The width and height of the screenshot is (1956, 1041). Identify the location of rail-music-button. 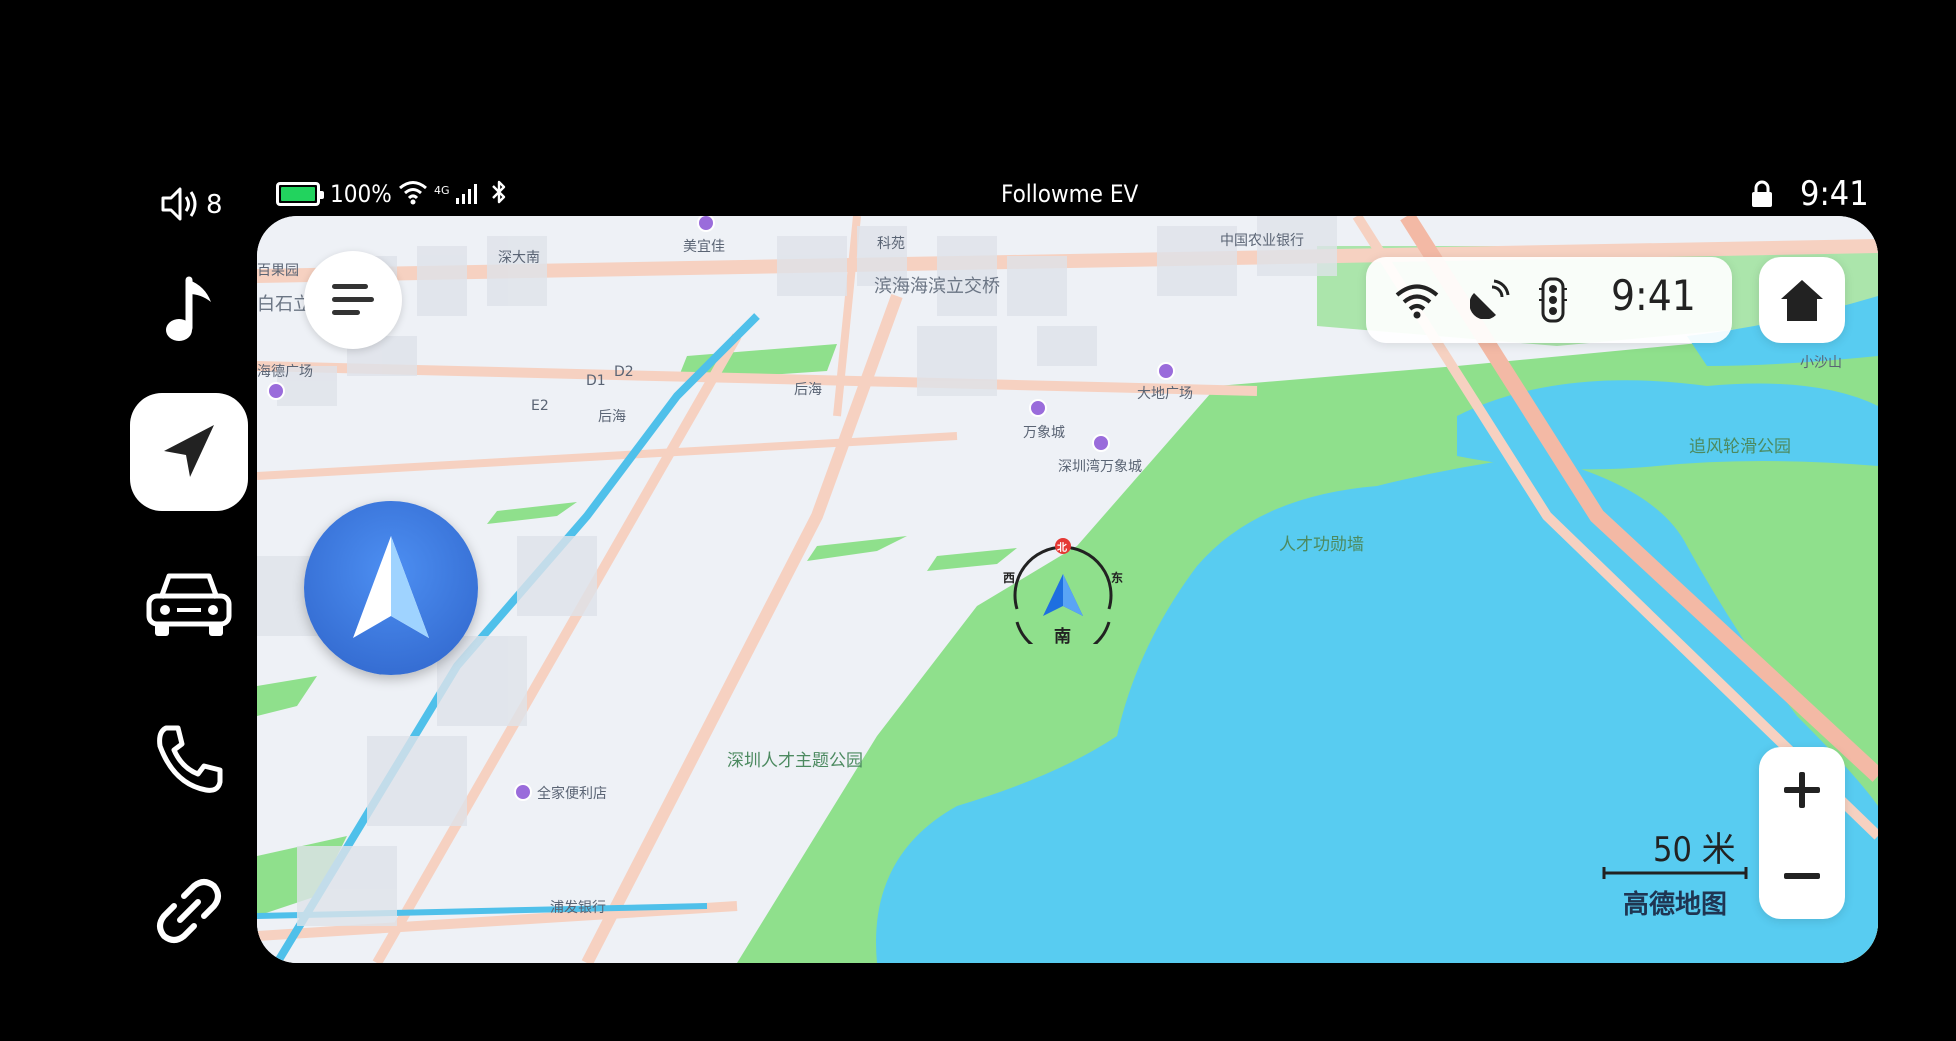
(189, 310).